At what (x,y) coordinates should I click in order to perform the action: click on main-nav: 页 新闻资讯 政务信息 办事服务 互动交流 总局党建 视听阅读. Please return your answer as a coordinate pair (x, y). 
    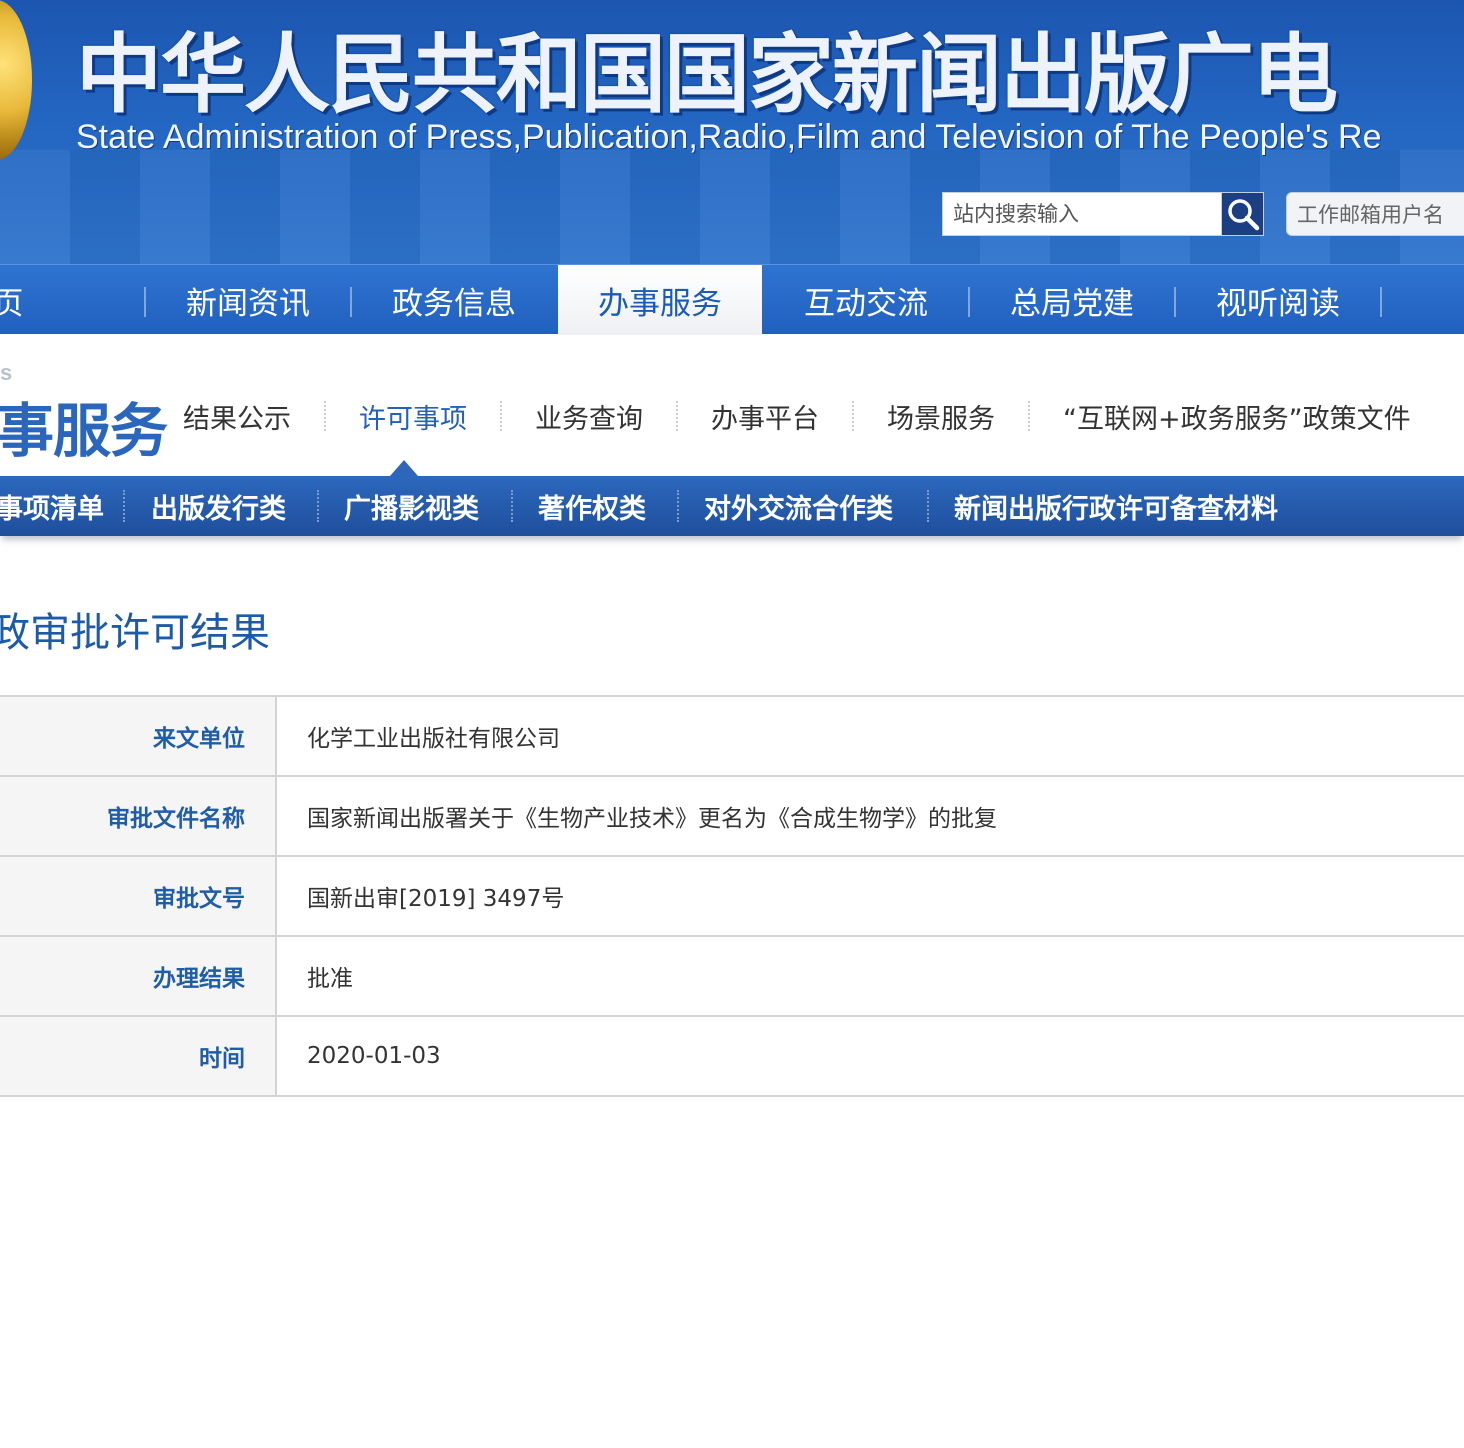
    Looking at the image, I should click on (732, 299).